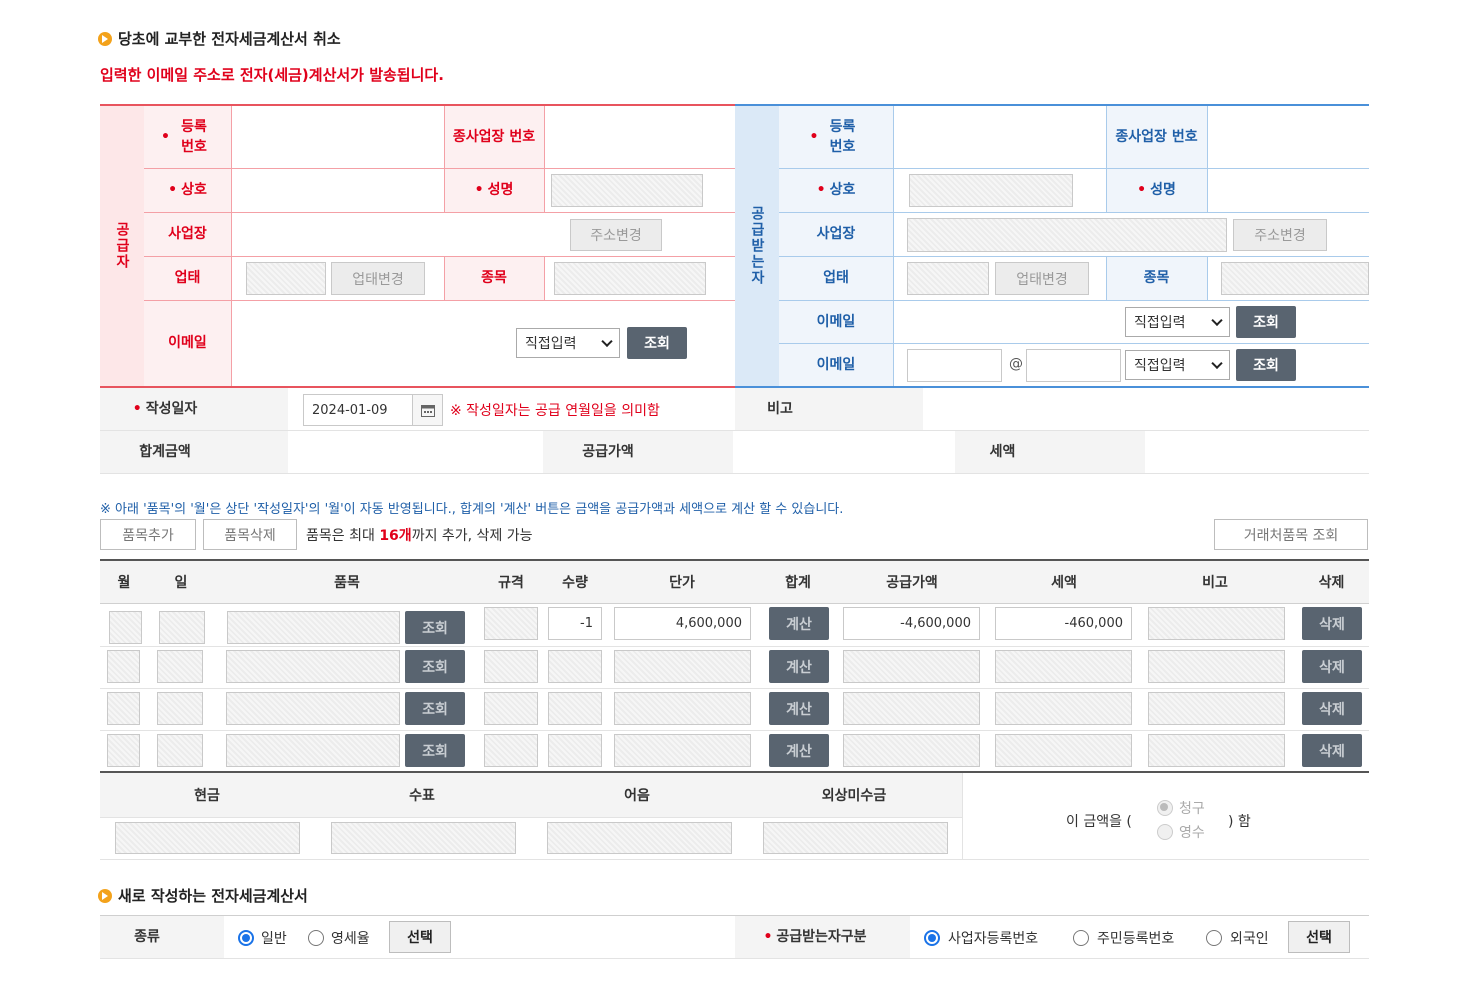 Image resolution: width=1484 pixels, height=983 pixels. Describe the element at coordinates (815, 937) in the screenshot. I see `receiver-type-label: 공급받는자구분` at that location.